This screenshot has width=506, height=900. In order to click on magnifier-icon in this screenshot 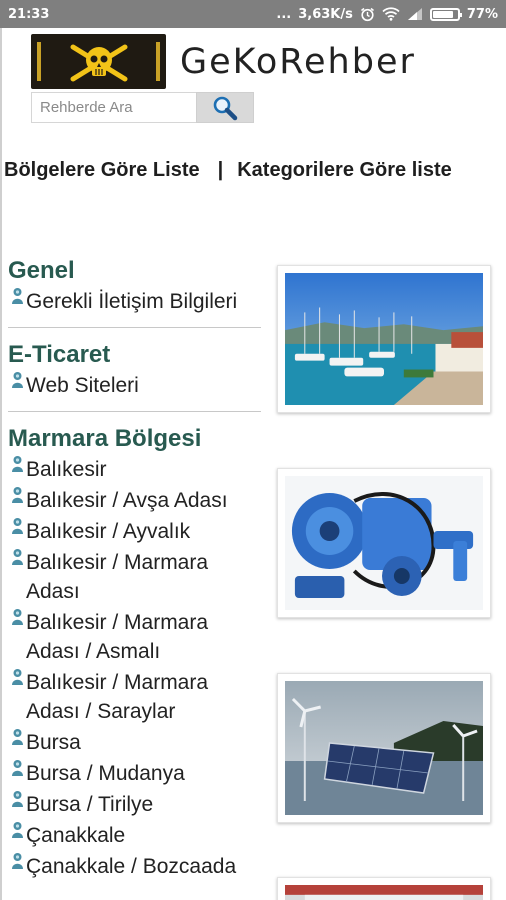, I will do `click(225, 108)`.